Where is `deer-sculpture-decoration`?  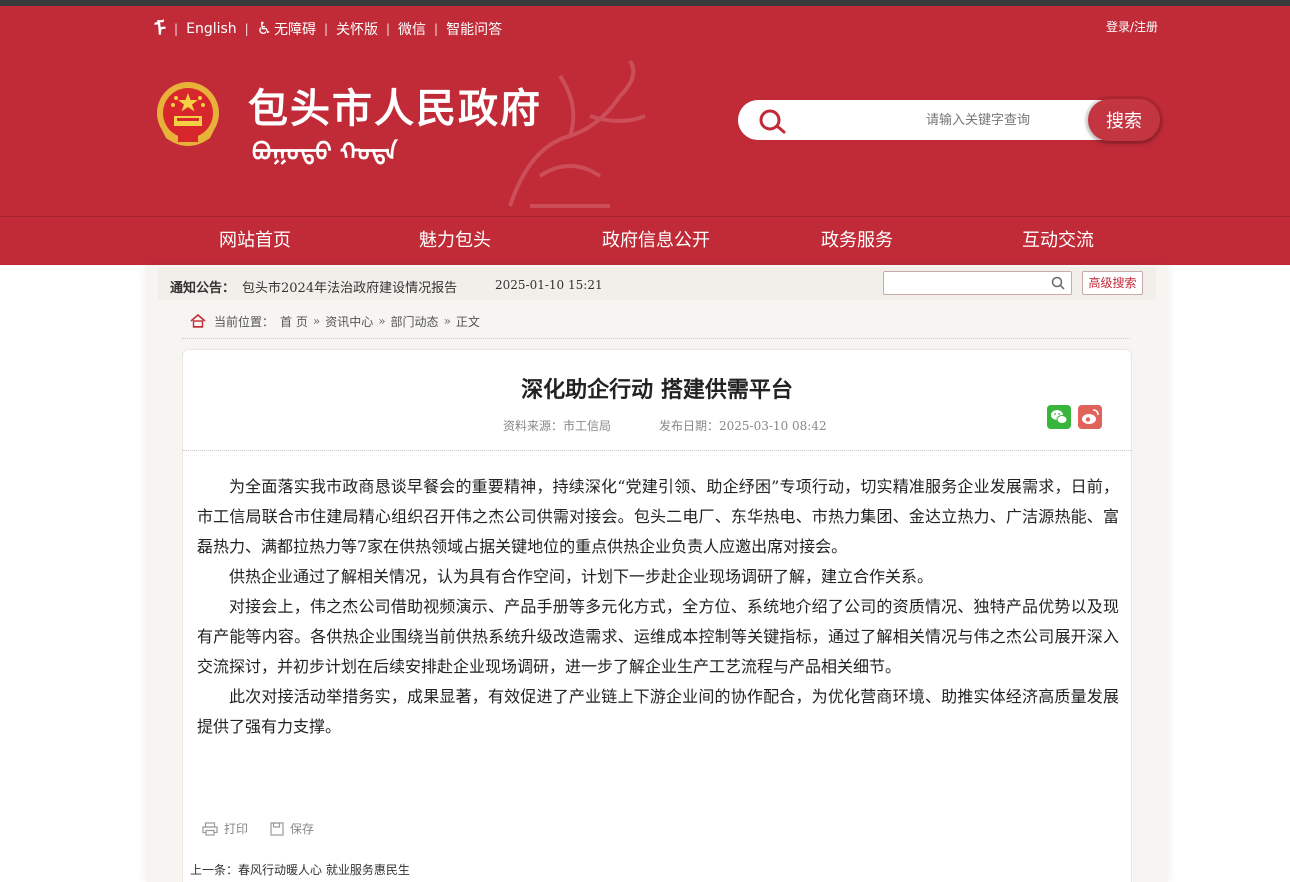 deer-sculpture-decoration is located at coordinates (577, 133).